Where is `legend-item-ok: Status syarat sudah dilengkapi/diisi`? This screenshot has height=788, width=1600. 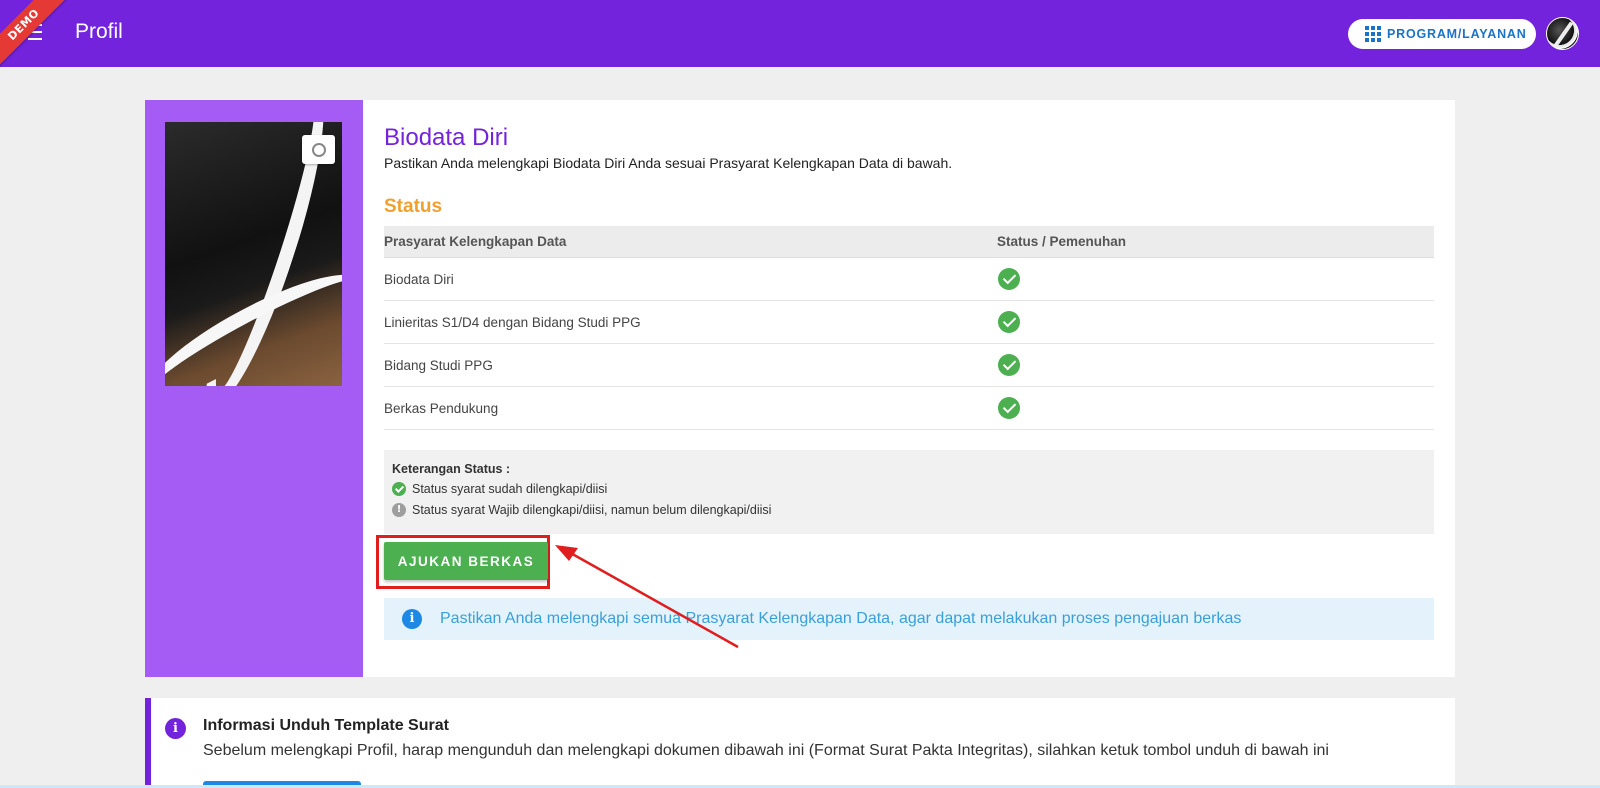 legend-item-ok: Status syarat sudah dilengkapi/diisi is located at coordinates (909, 489).